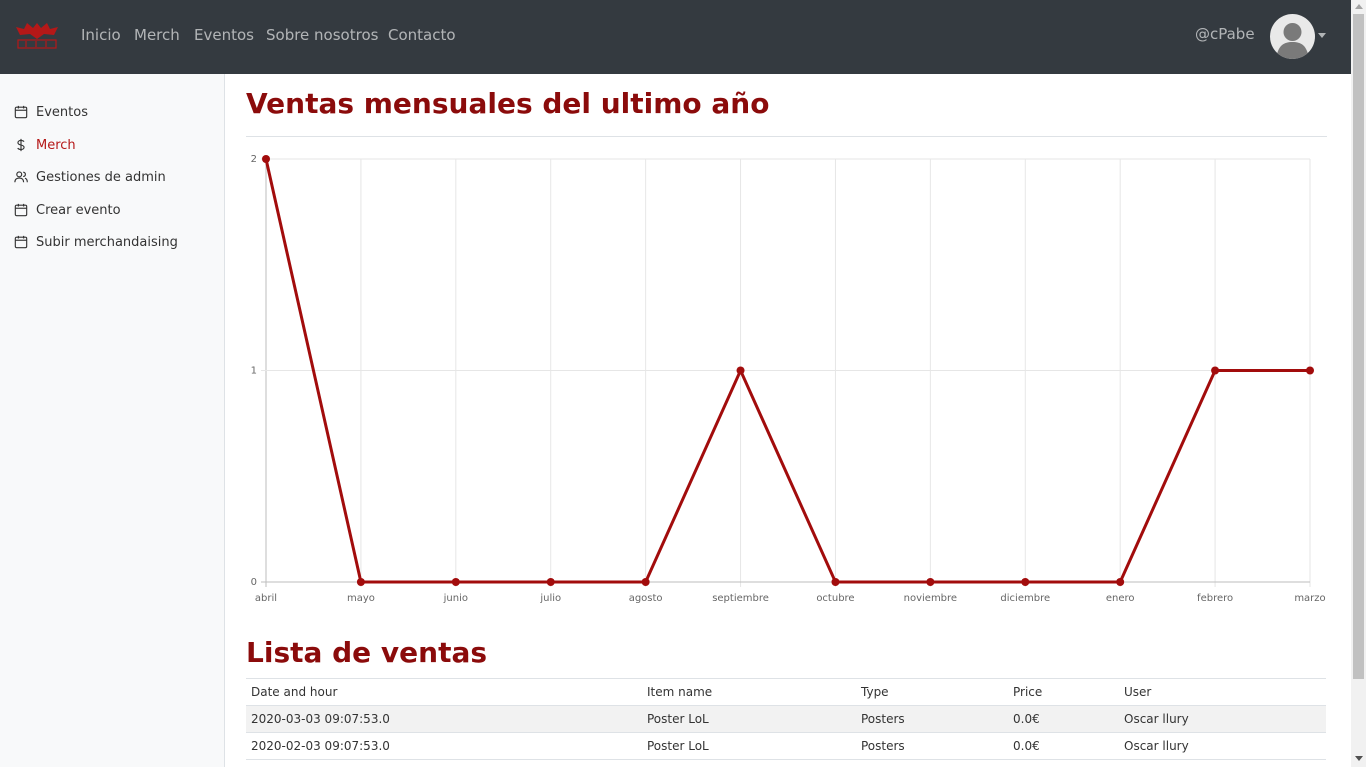 The height and width of the screenshot is (767, 1366). I want to click on x-tick-label: septiembre, so click(740, 598).